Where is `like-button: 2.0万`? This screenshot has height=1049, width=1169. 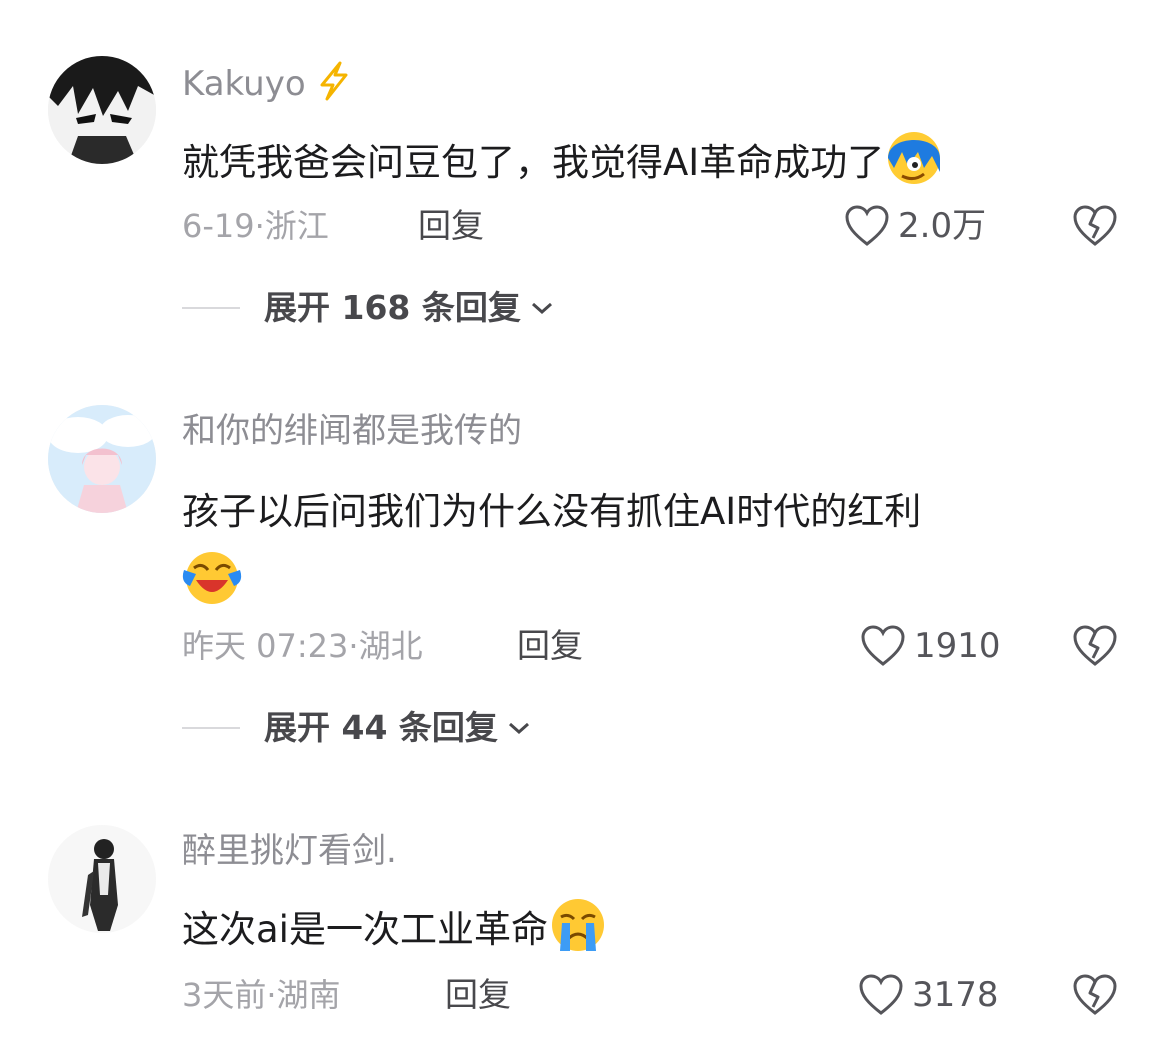 like-button: 2.0万 is located at coordinates (915, 226).